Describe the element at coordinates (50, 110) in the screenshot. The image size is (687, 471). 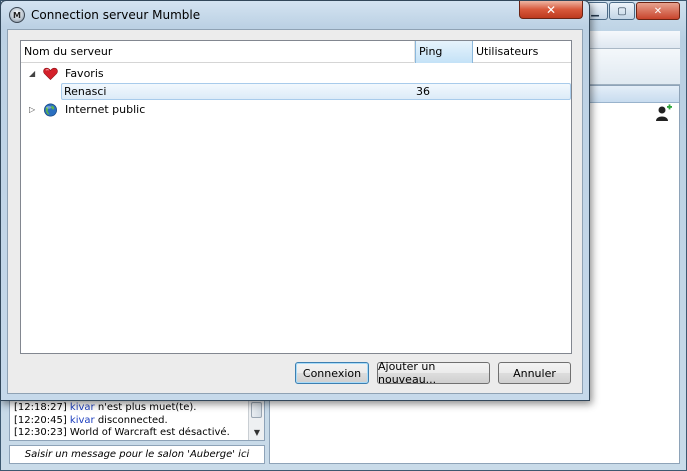
I see `globe-icon` at that location.